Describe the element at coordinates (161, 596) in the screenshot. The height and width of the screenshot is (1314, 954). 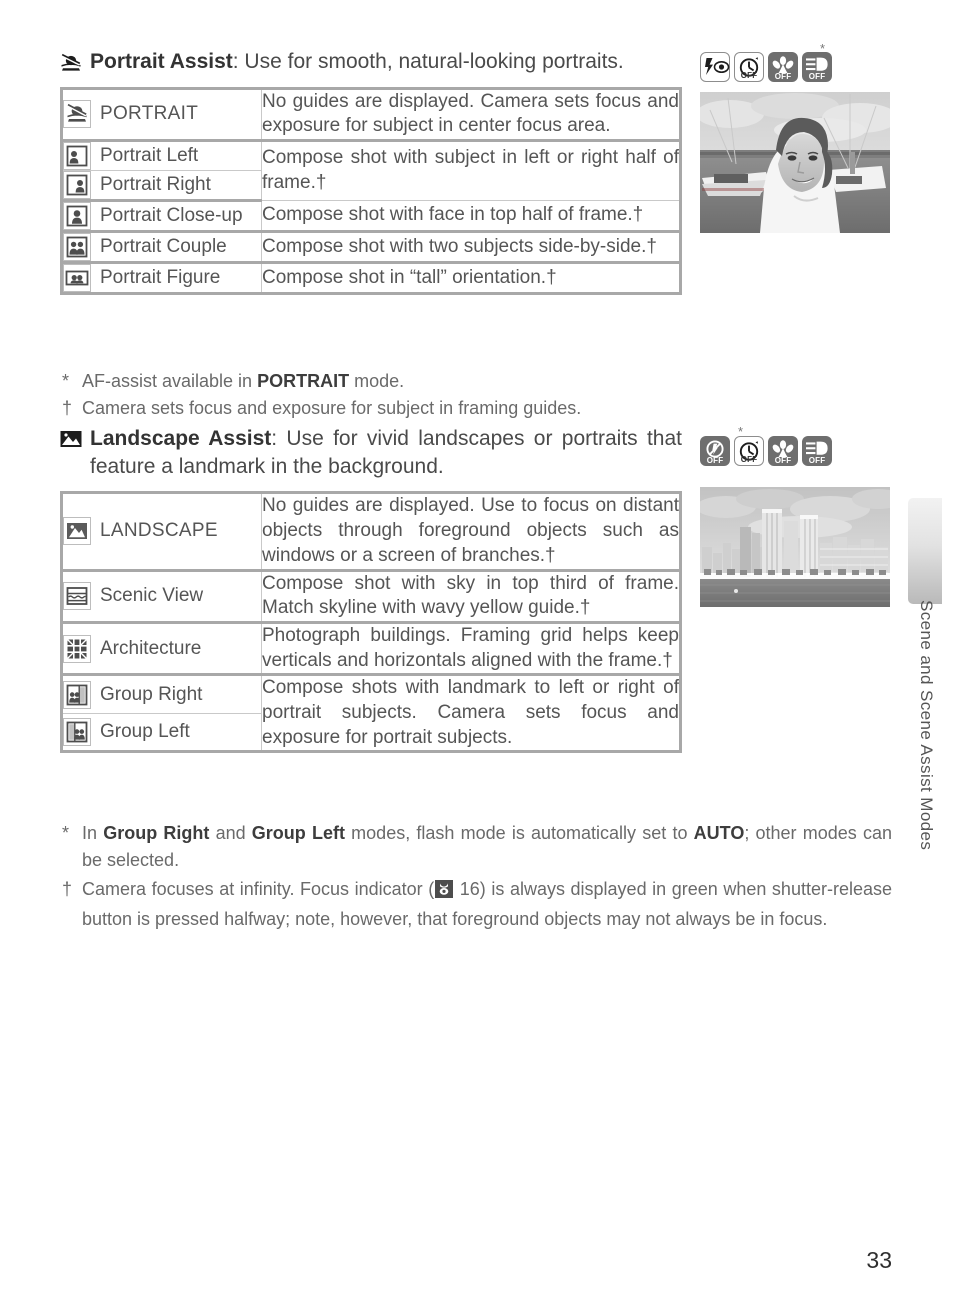
I see `mode-cell: Scenic View` at that location.